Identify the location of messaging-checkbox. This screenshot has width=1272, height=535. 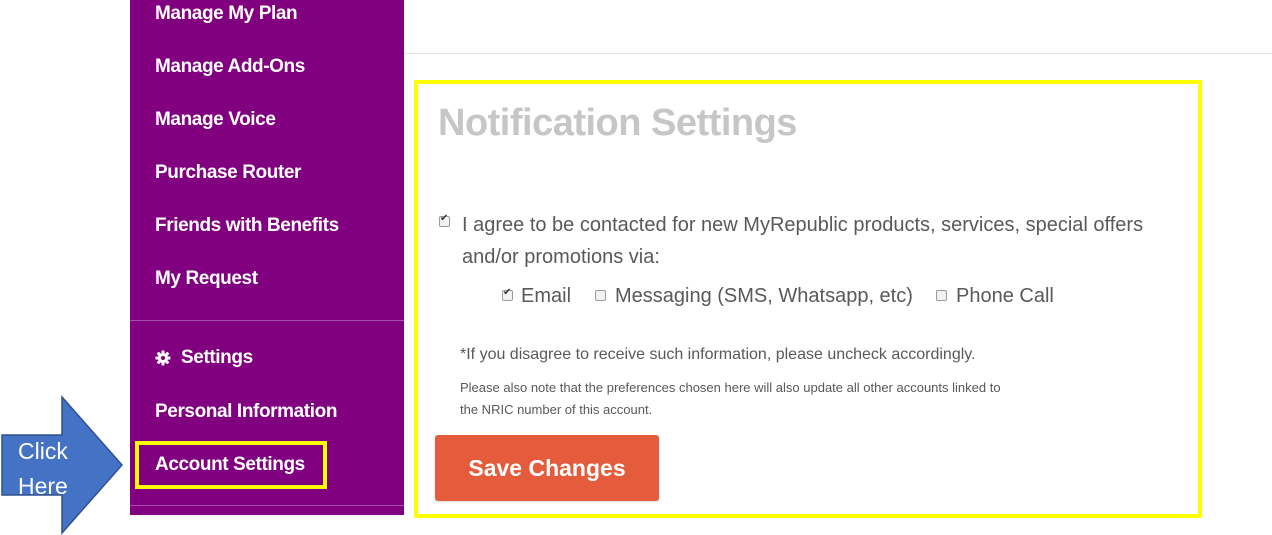
(600, 295).